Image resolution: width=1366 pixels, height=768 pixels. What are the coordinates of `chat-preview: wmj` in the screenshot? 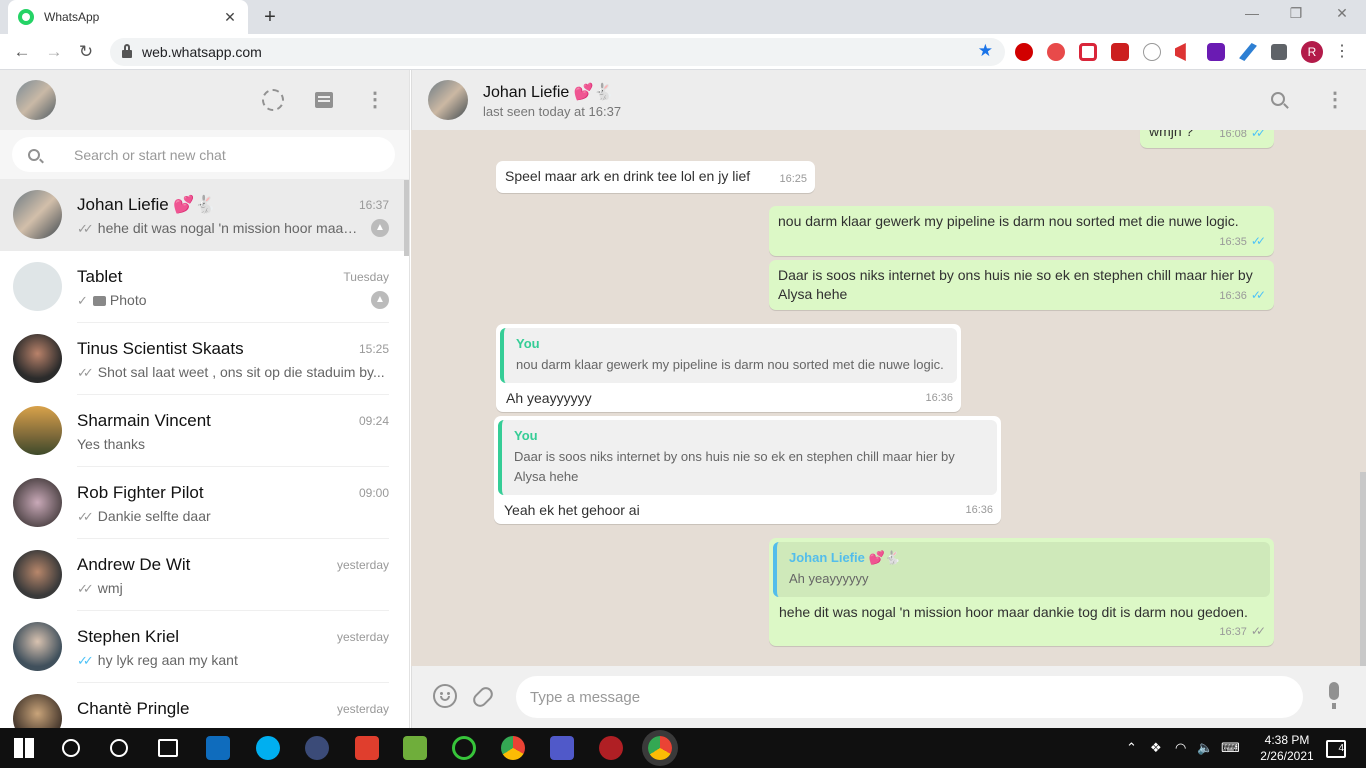 It's located at (110, 588).